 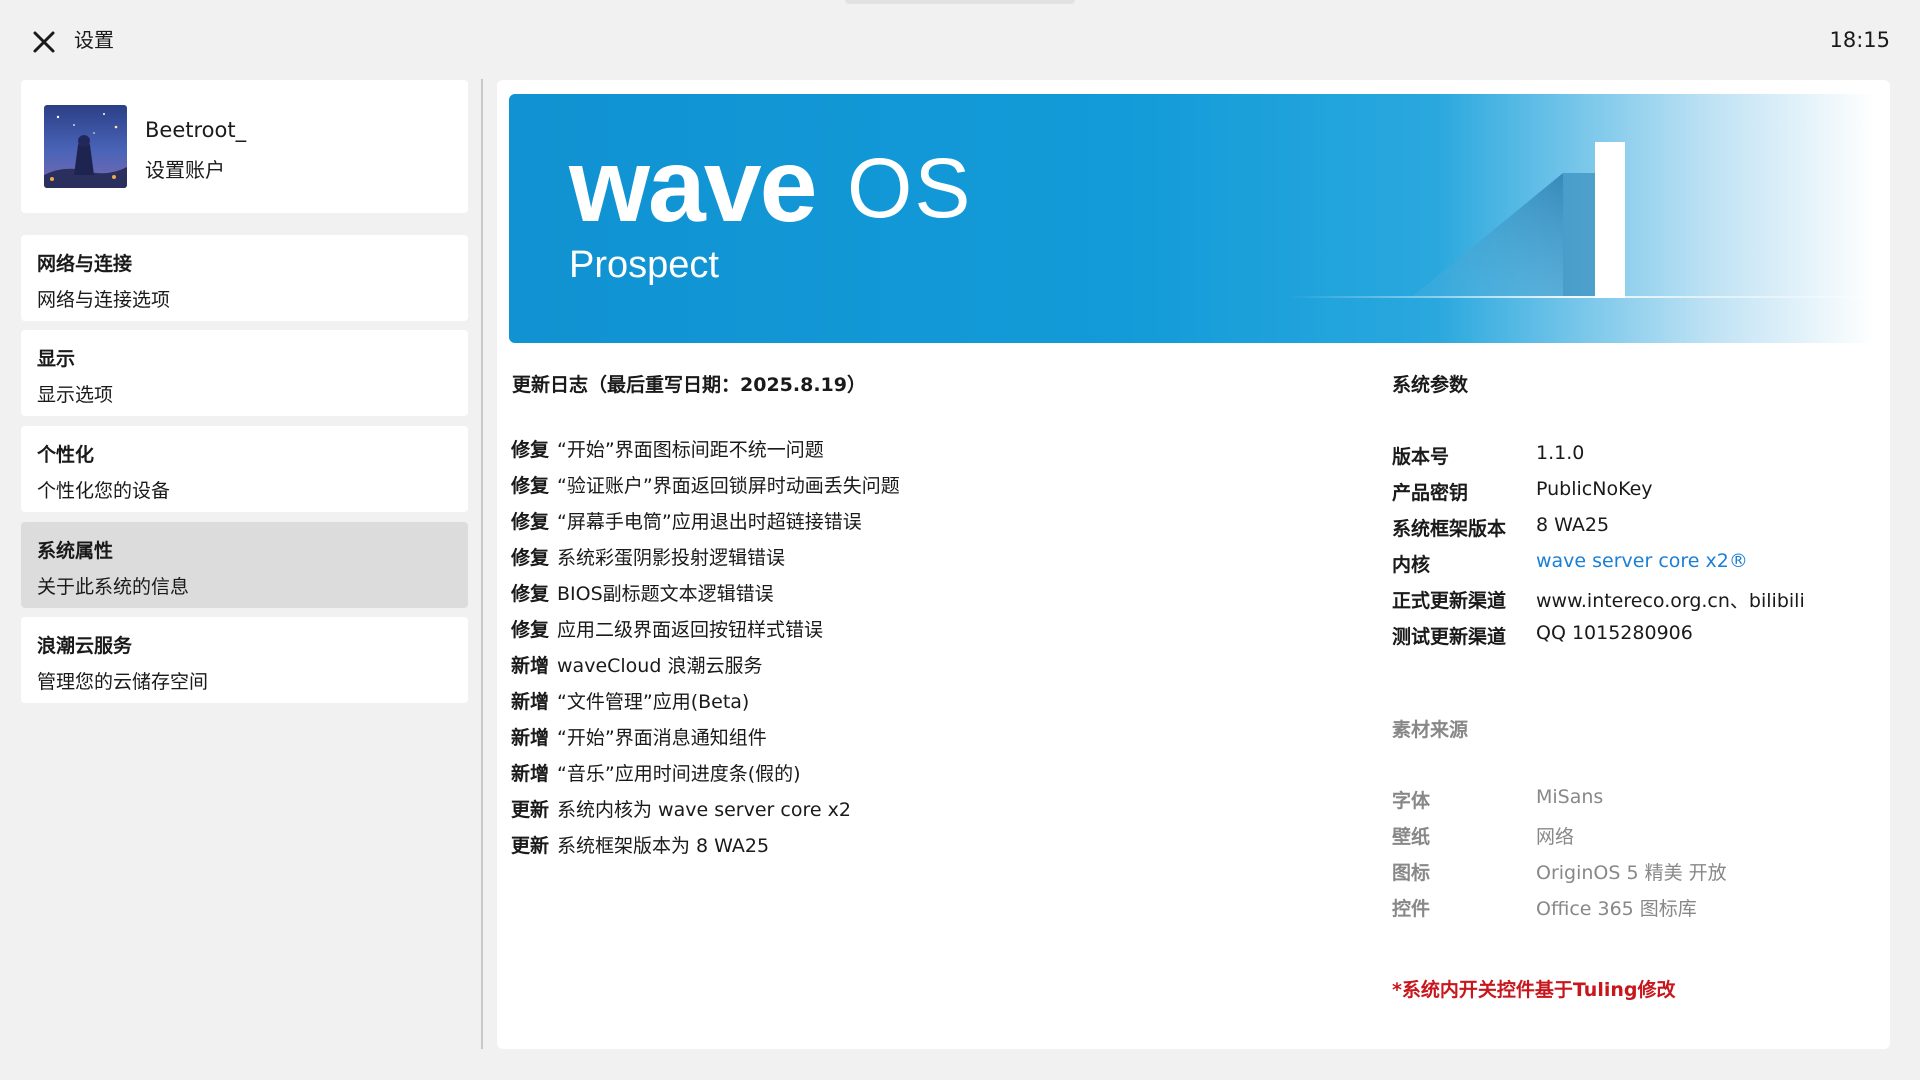 What do you see at coordinates (704, 810) in the screenshot?
I see `changelog-text: 系统内核为 wave server core x2` at bounding box center [704, 810].